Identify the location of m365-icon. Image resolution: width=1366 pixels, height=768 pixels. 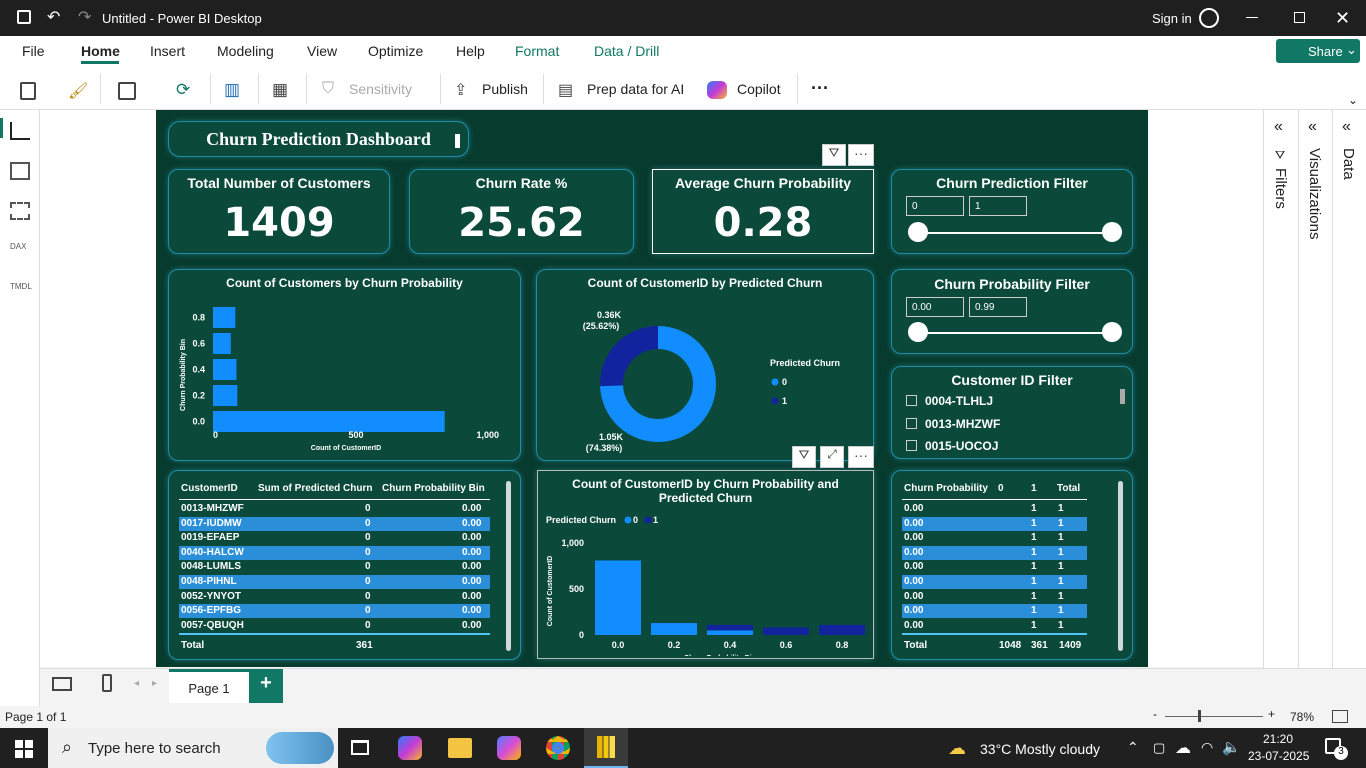
(509, 748).